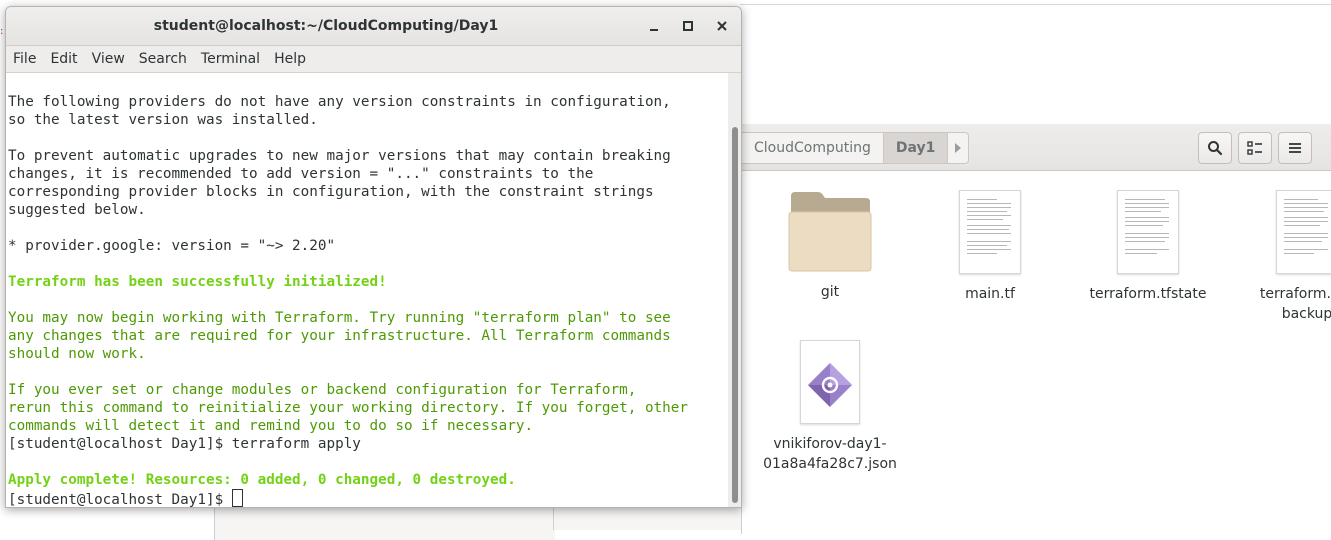 This screenshot has height=540, width=1331. Describe the element at coordinates (230, 59) in the screenshot. I see `menu-item-terminal: Terminal` at that location.